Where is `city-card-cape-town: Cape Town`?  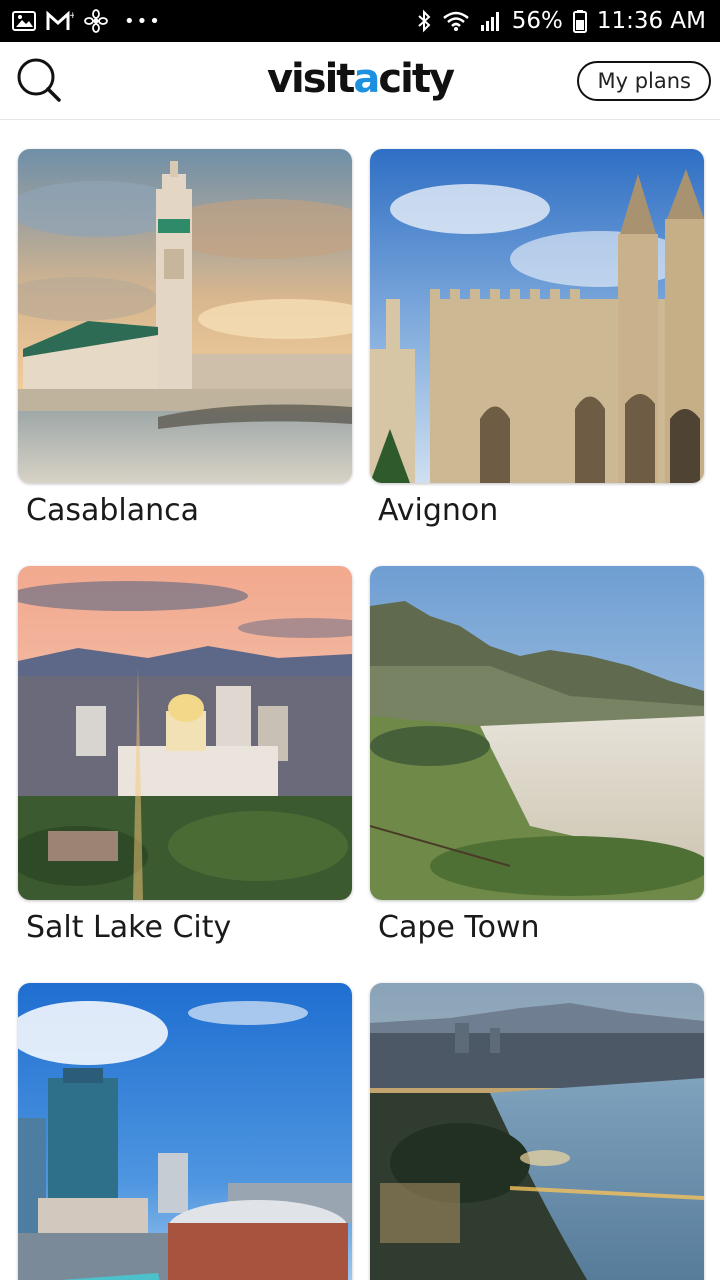
city-card-cape-town: Cape Town is located at coordinates (537, 755).